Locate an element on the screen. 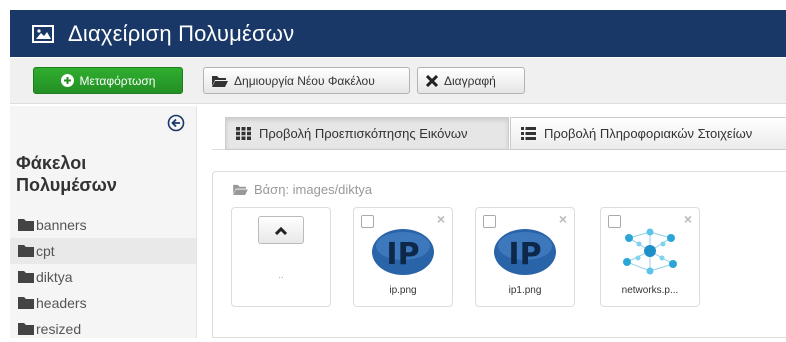 The height and width of the screenshot is (342, 786). delete-button: Διαγραφή is located at coordinates (471, 80).